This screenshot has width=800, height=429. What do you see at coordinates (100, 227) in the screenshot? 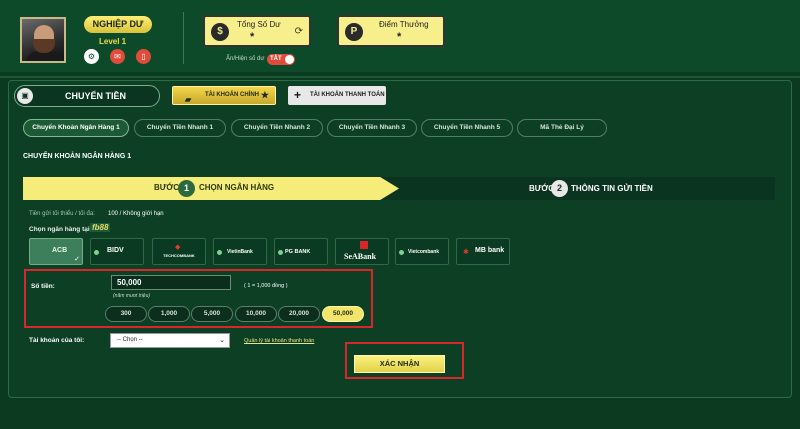
I see `brand-logo: fb88` at bounding box center [100, 227].